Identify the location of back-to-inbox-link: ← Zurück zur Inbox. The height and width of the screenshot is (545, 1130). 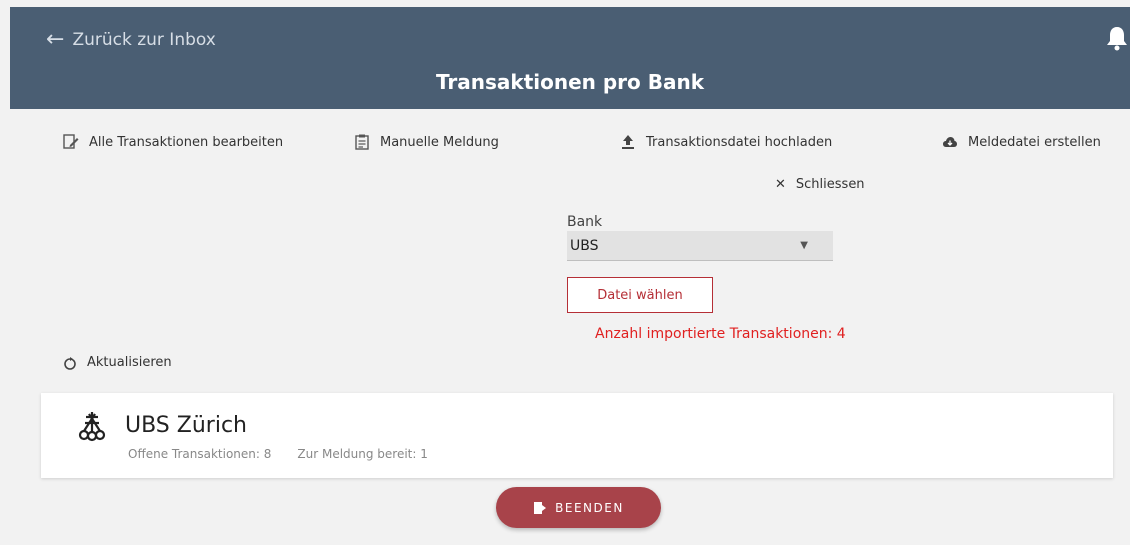
(131, 40).